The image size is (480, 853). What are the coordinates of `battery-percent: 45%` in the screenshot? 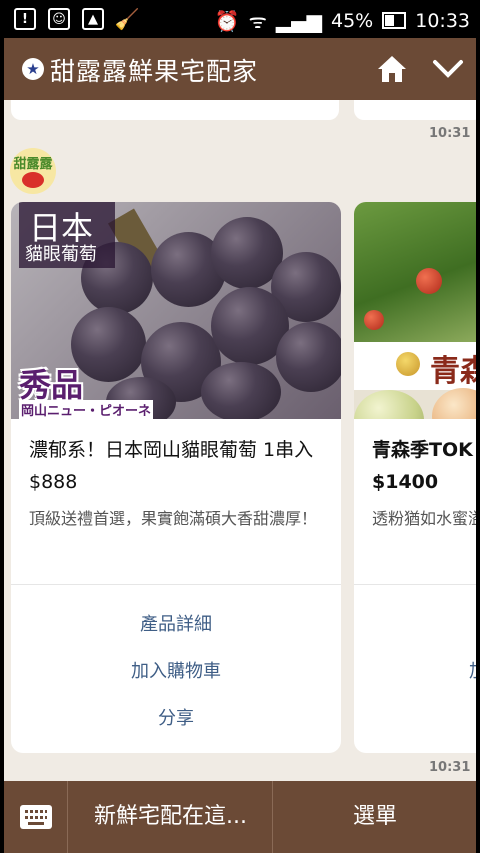 It's located at (352, 20).